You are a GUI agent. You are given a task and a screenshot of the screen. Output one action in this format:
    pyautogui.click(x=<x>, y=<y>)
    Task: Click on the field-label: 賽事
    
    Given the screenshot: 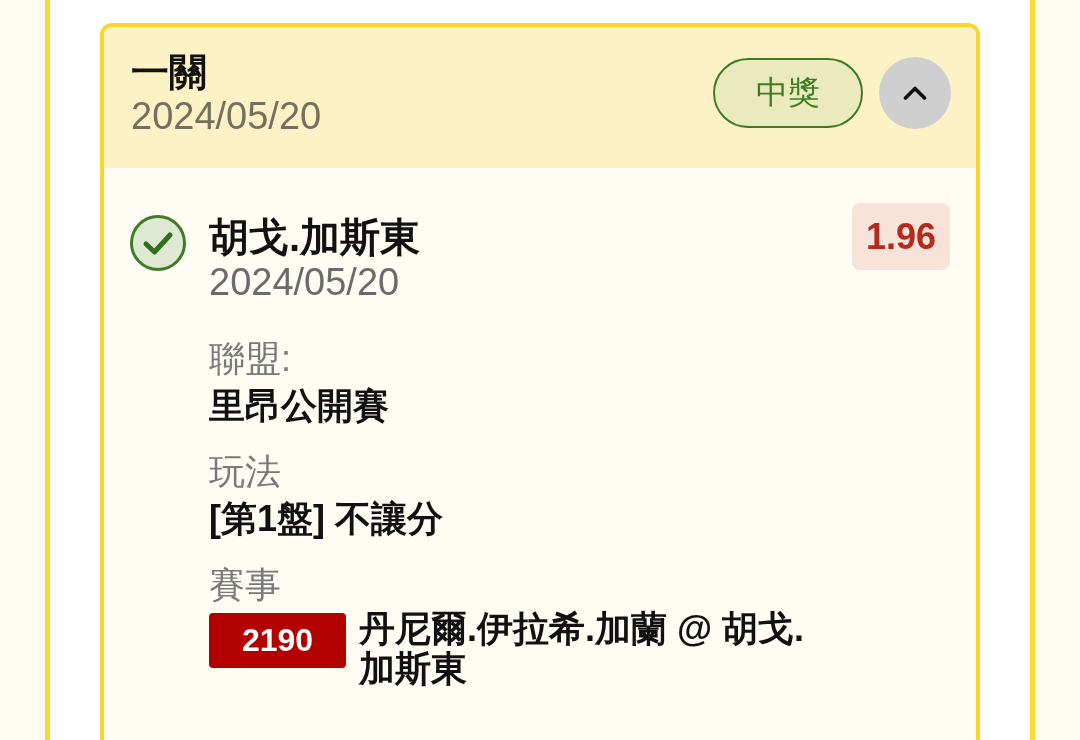 What is the action you would take?
    pyautogui.click(x=245, y=585)
    